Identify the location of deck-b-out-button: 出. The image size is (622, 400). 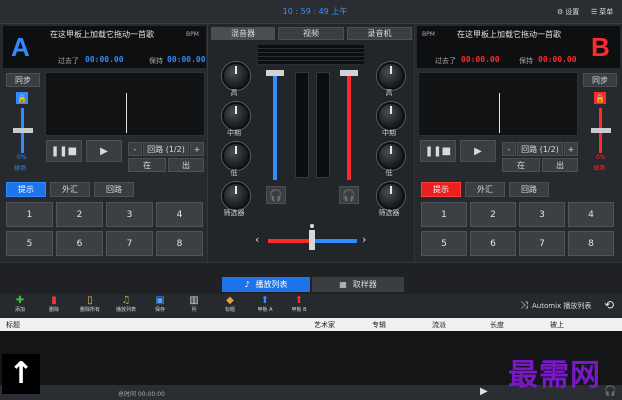
(560, 165).